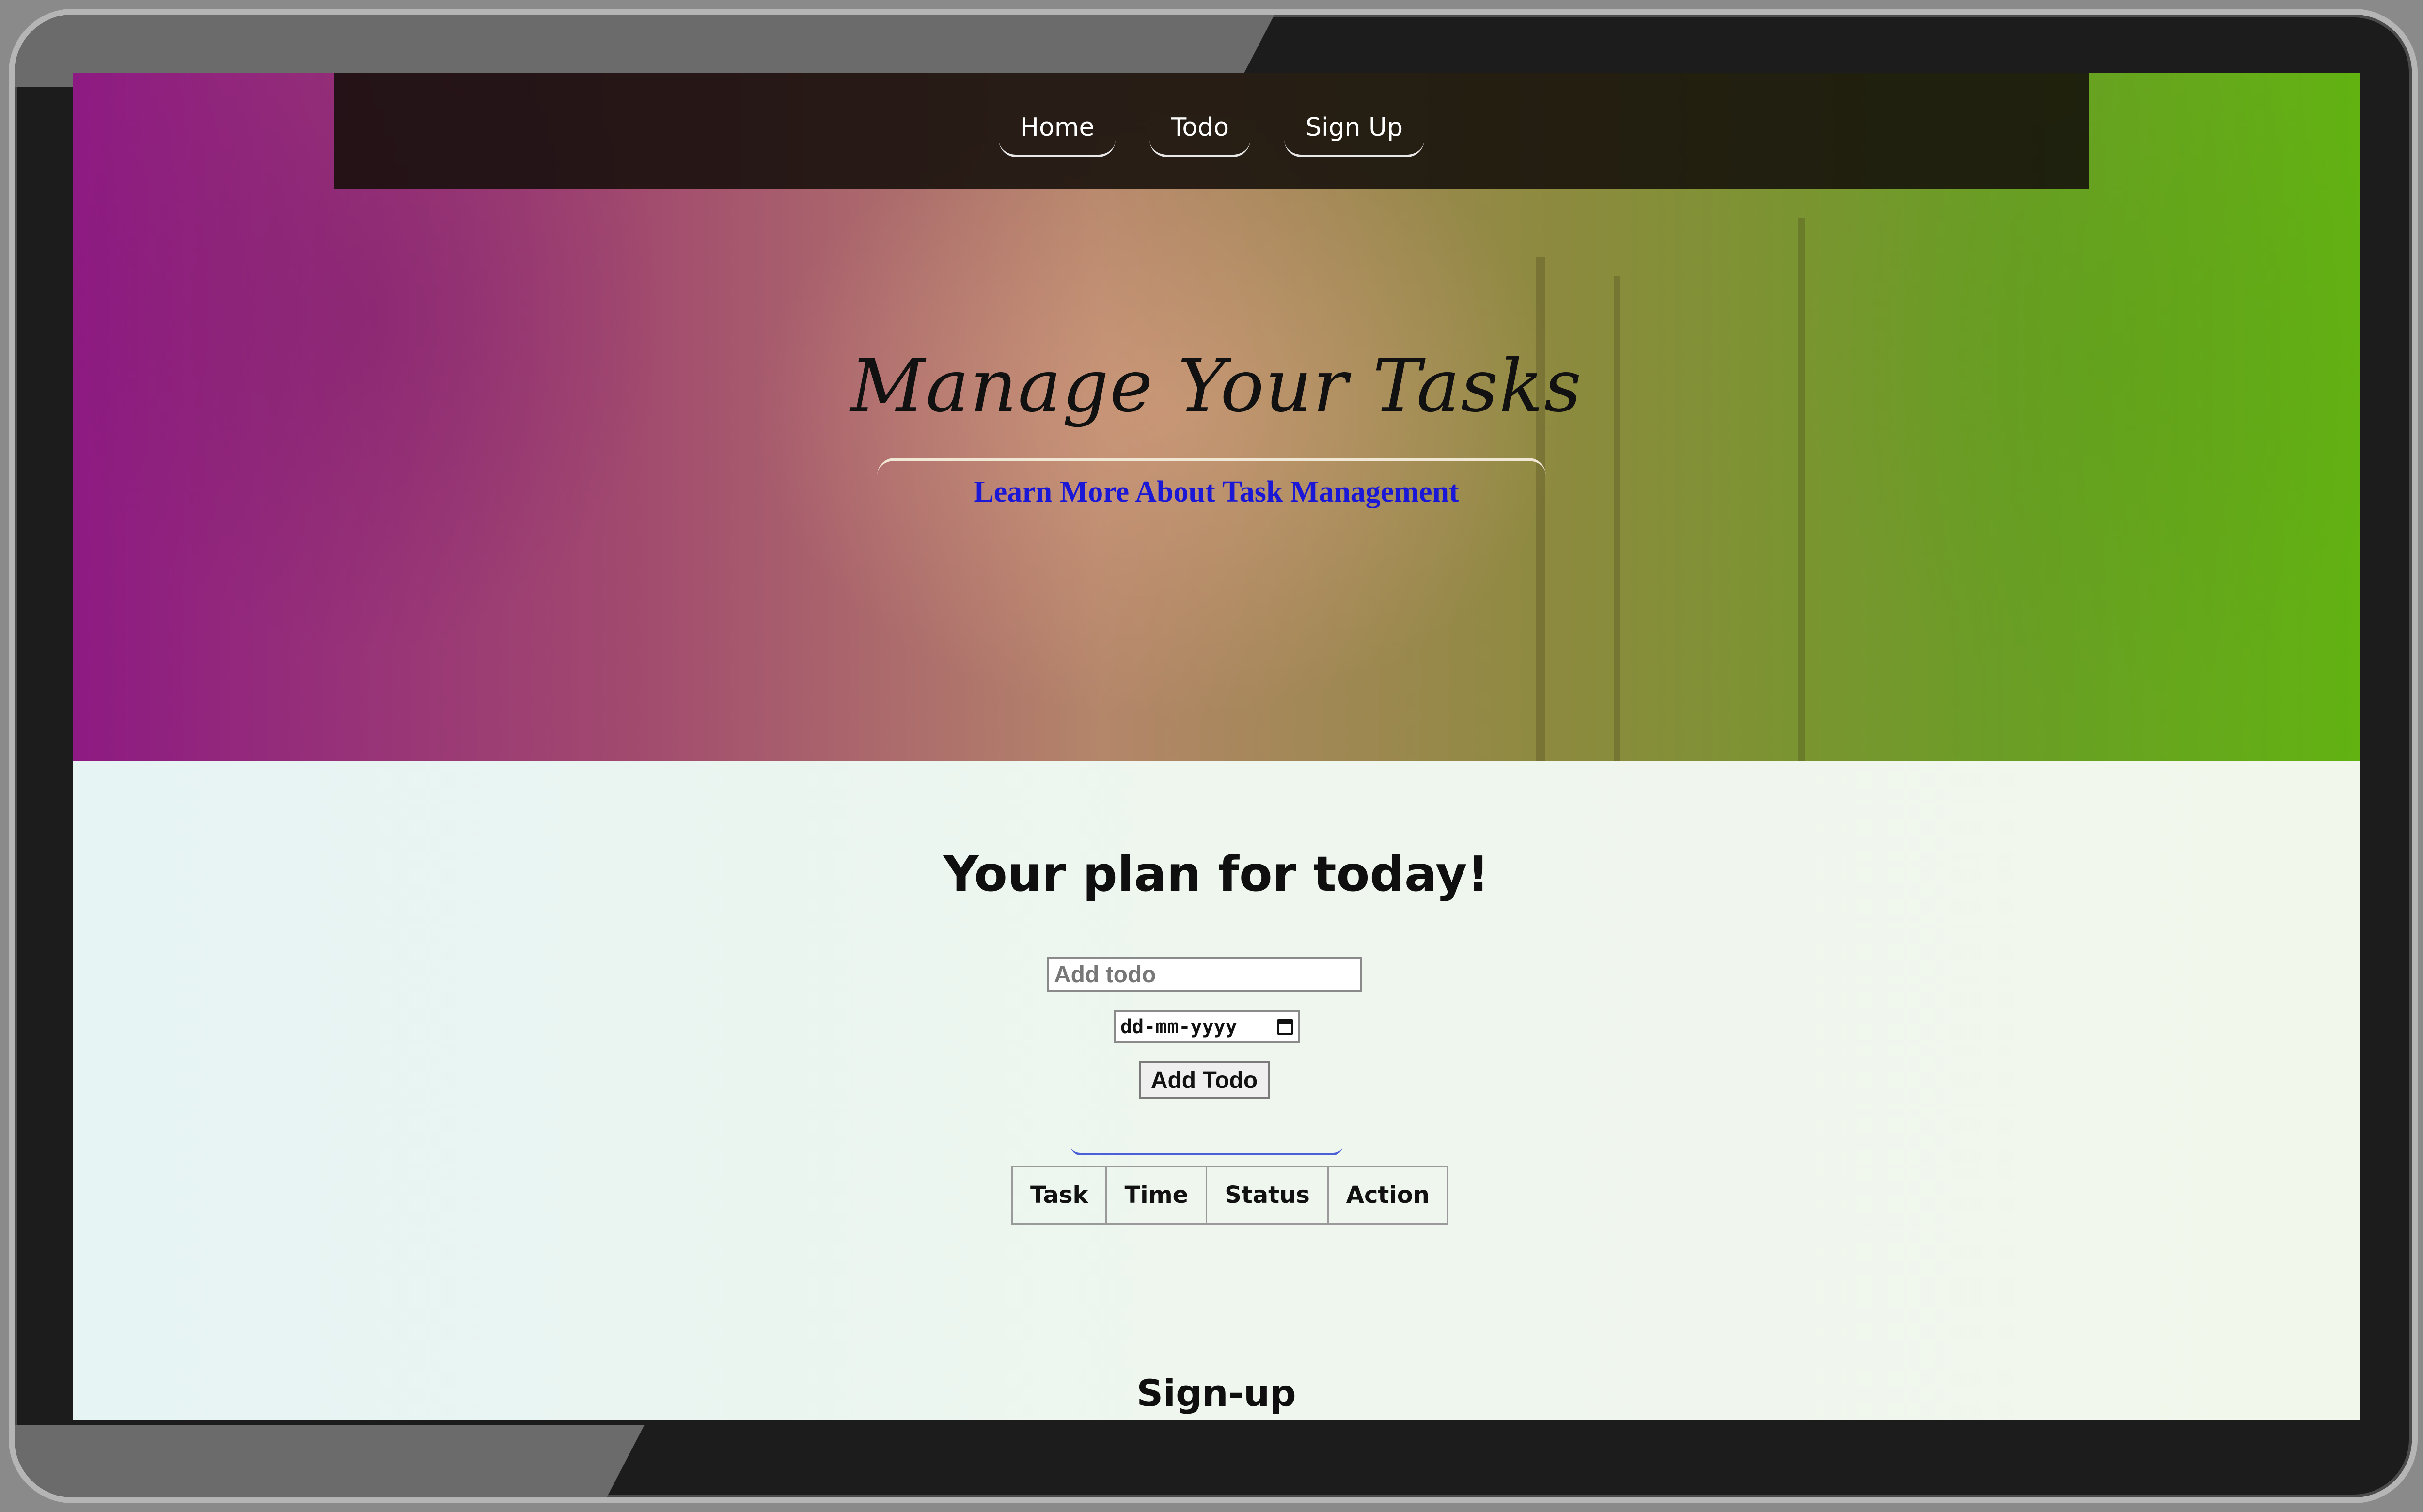 This screenshot has width=2423, height=1512. I want to click on todo-table: Task Time Status Action, so click(1229, 1196).